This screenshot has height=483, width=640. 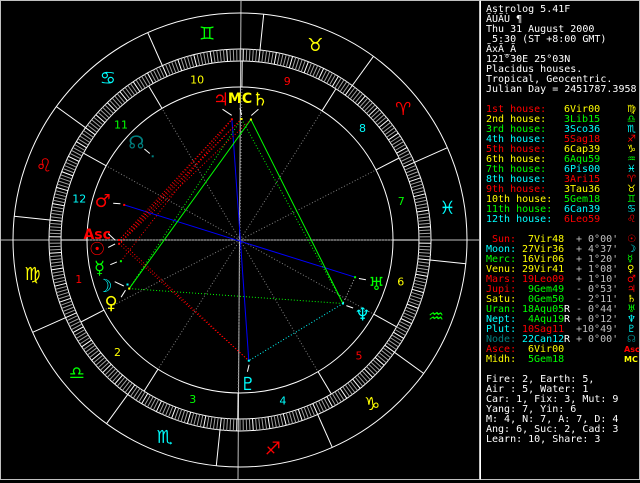 I want to click on house-number: 9, so click(x=287, y=81).